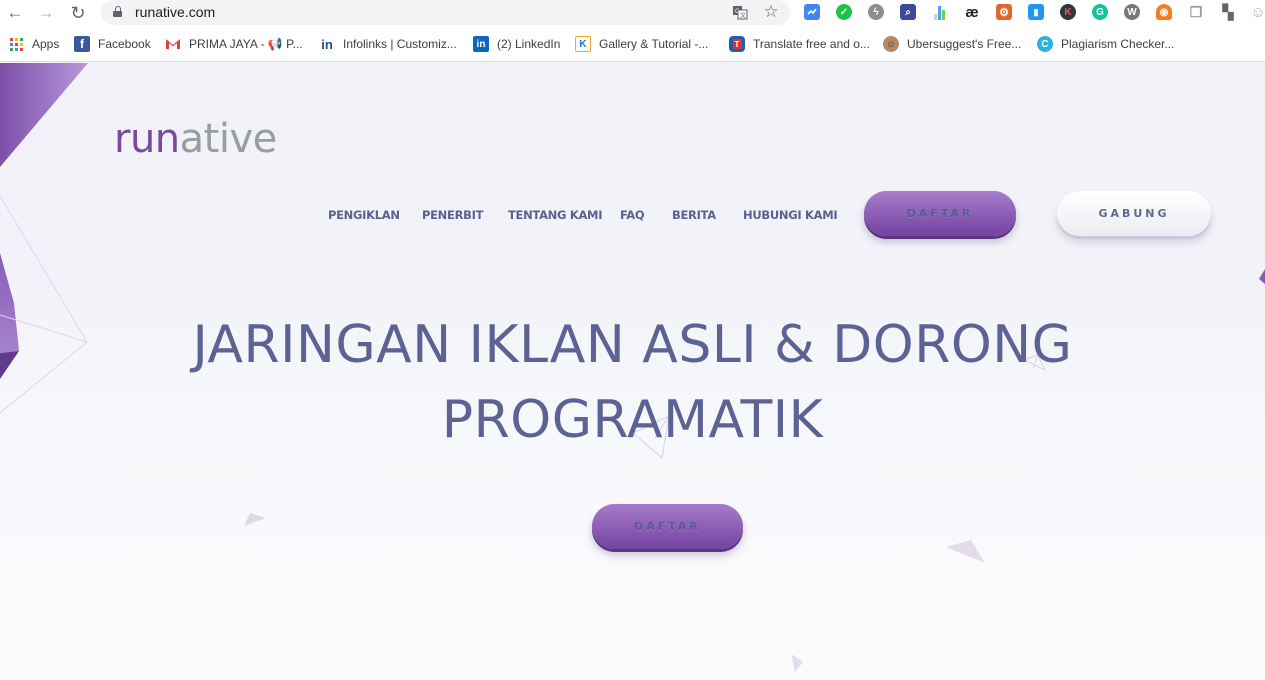 This screenshot has width=1265, height=680. What do you see at coordinates (173, 44) in the screenshot?
I see `gmail-icon` at bounding box center [173, 44].